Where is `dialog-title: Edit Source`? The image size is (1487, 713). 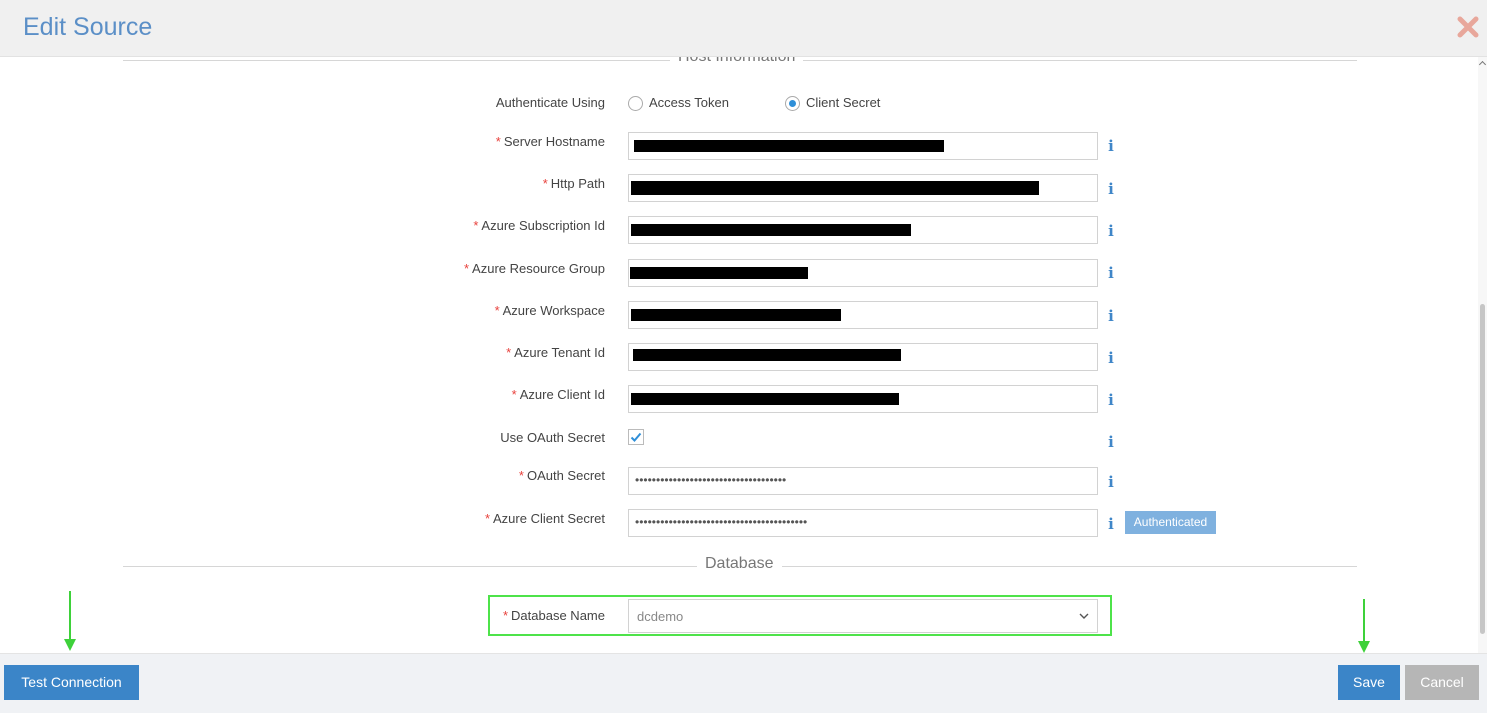
dialog-title: Edit Source is located at coordinates (88, 27).